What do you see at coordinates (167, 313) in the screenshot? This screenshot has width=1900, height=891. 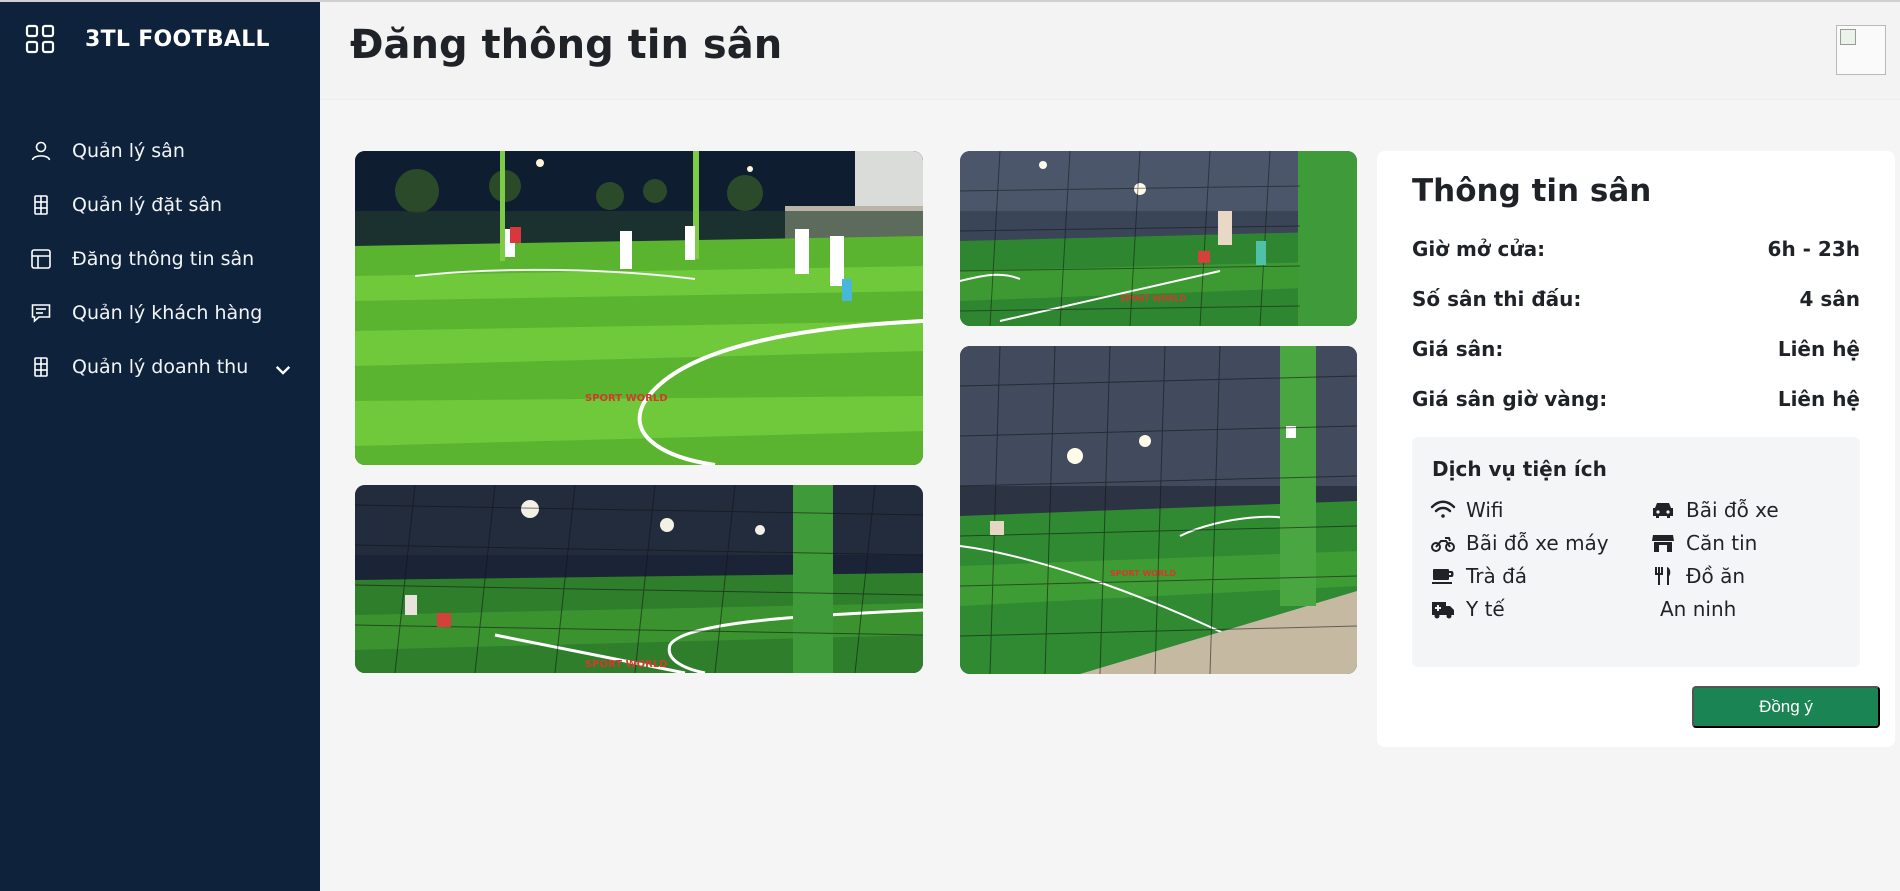 I see `sidebar-item-label: Quản lý khách hàng` at bounding box center [167, 313].